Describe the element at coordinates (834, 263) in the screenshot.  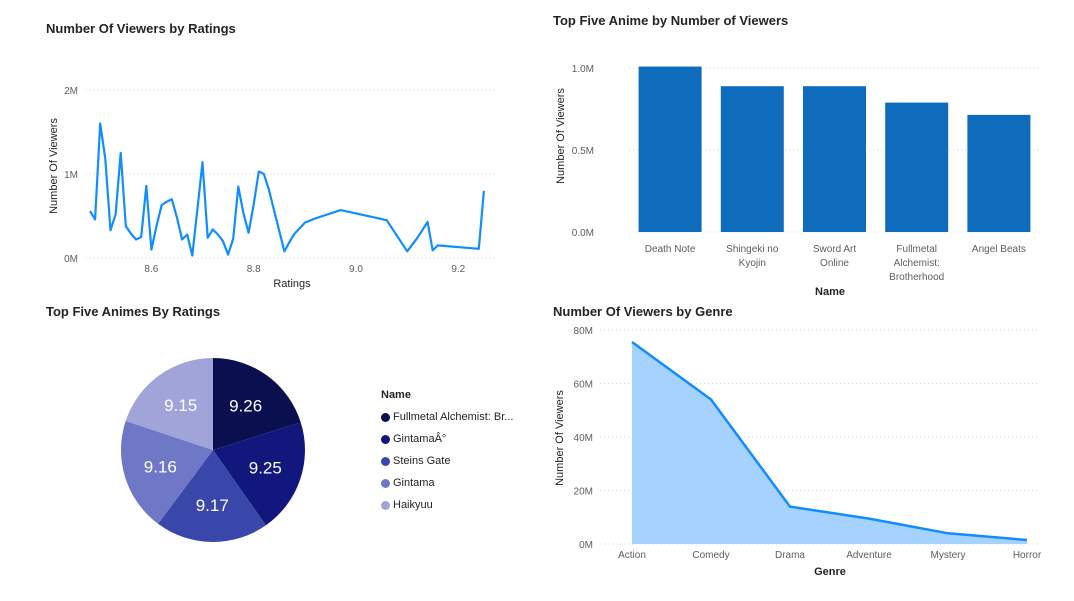
I see `x-tick-label: Online` at that location.